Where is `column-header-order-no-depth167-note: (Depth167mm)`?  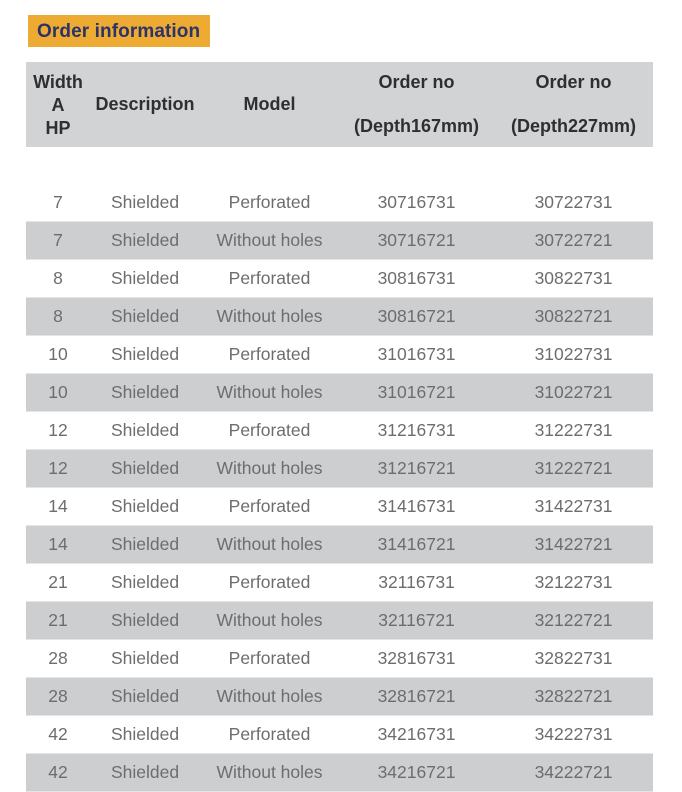 column-header-order-no-depth167-note: (Depth167mm) is located at coordinates (416, 125).